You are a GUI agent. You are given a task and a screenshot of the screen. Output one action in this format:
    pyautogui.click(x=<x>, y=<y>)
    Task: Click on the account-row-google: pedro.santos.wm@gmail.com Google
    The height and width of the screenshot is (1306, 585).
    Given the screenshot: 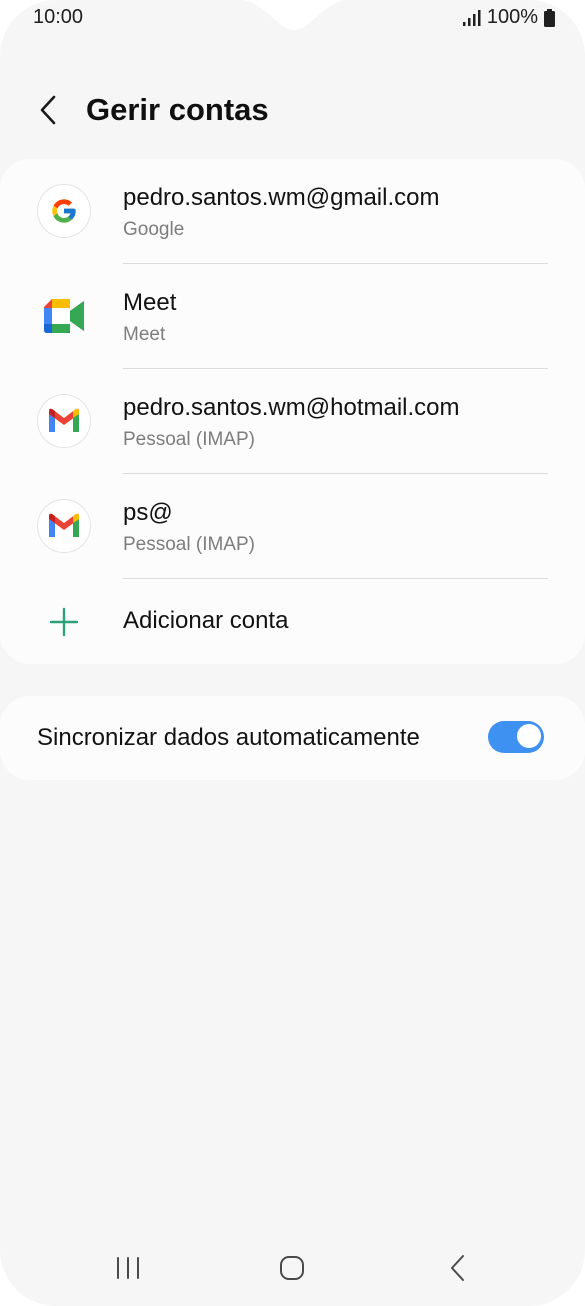 What is the action you would take?
    pyautogui.click(x=292, y=211)
    